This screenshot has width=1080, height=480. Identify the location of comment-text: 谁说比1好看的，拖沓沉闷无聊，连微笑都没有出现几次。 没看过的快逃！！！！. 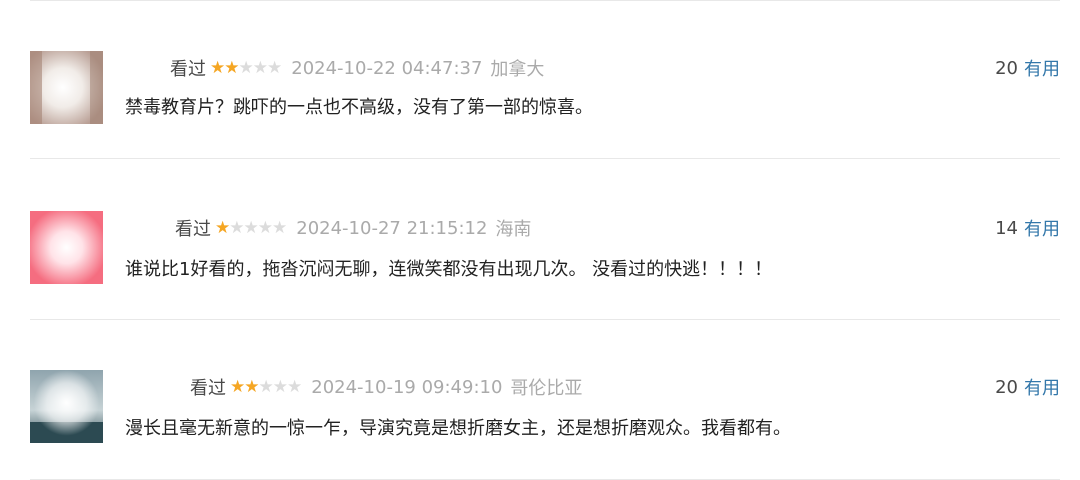
(449, 269).